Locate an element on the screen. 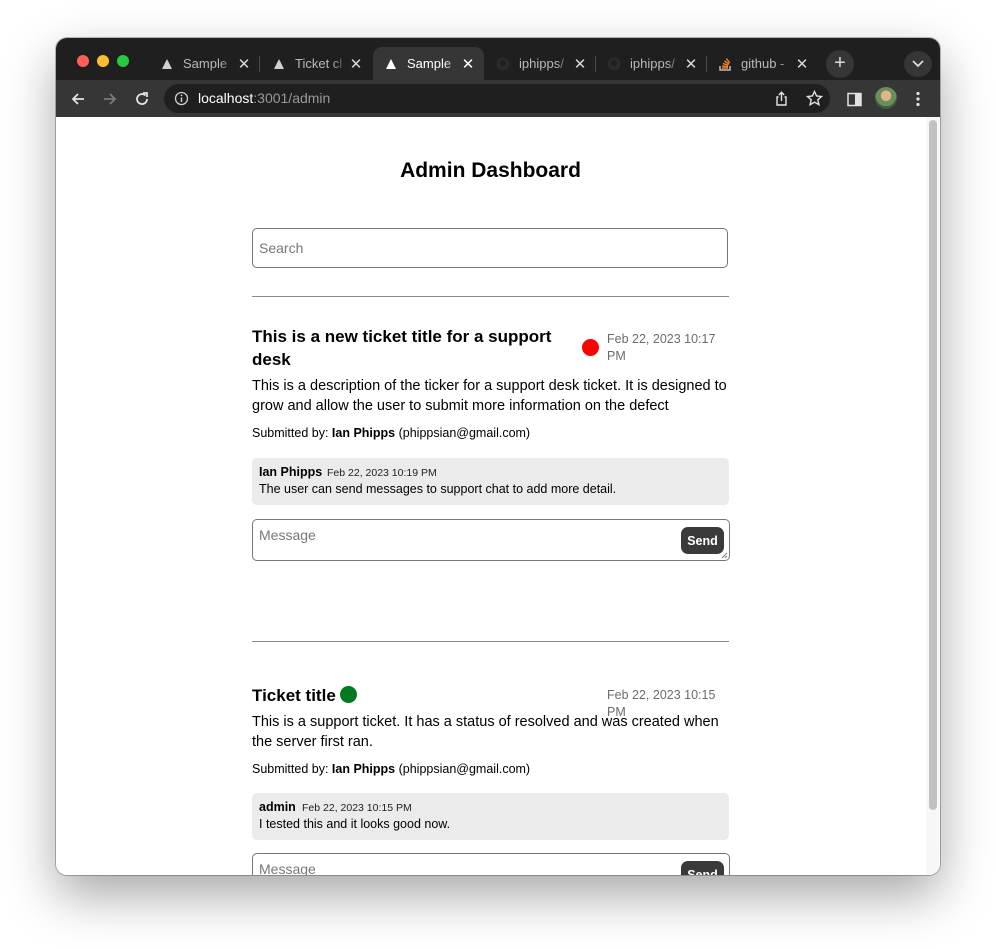 The image size is (996, 949). status-indicator-open is located at coordinates (590, 347).